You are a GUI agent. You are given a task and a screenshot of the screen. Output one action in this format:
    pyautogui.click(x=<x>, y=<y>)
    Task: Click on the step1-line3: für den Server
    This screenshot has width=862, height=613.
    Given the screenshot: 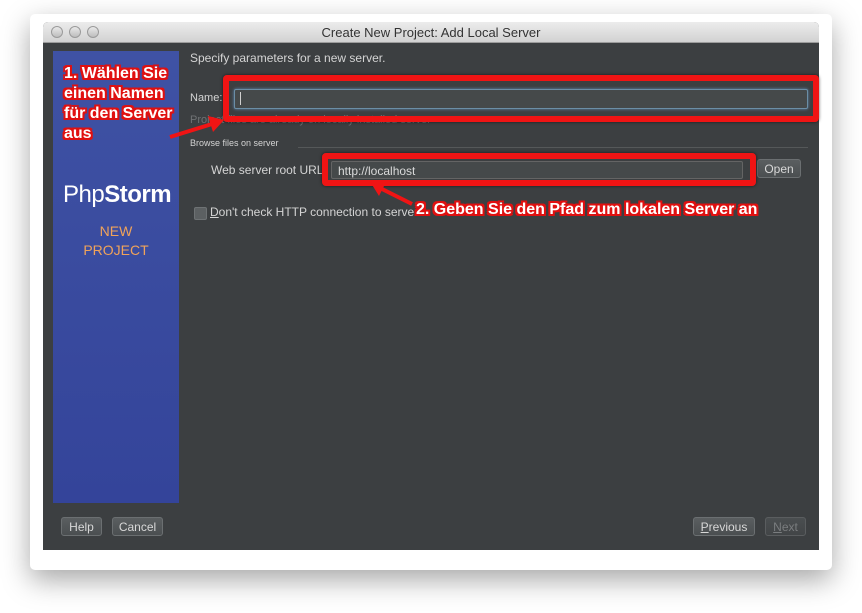 What is the action you would take?
    pyautogui.click(x=118, y=113)
    